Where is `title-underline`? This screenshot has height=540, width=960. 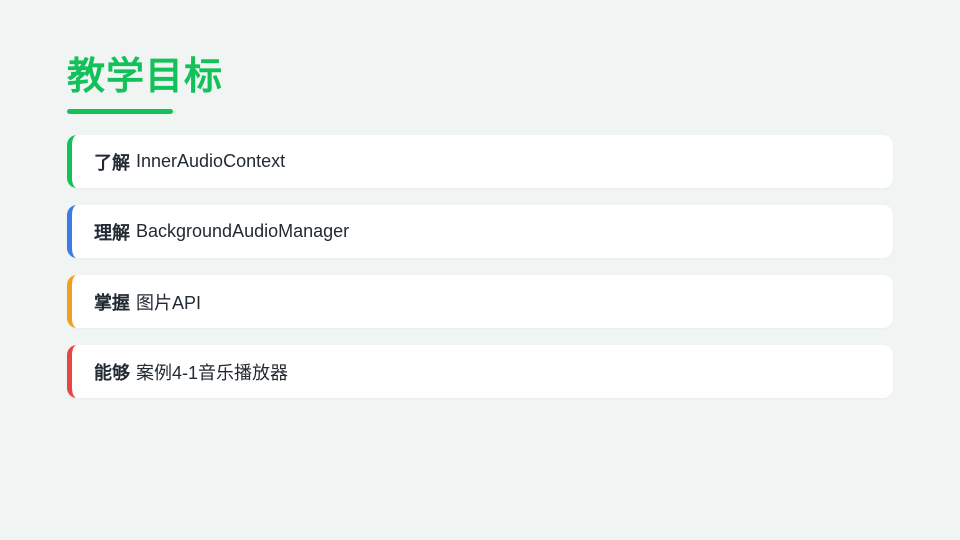
title-underline is located at coordinates (120, 111).